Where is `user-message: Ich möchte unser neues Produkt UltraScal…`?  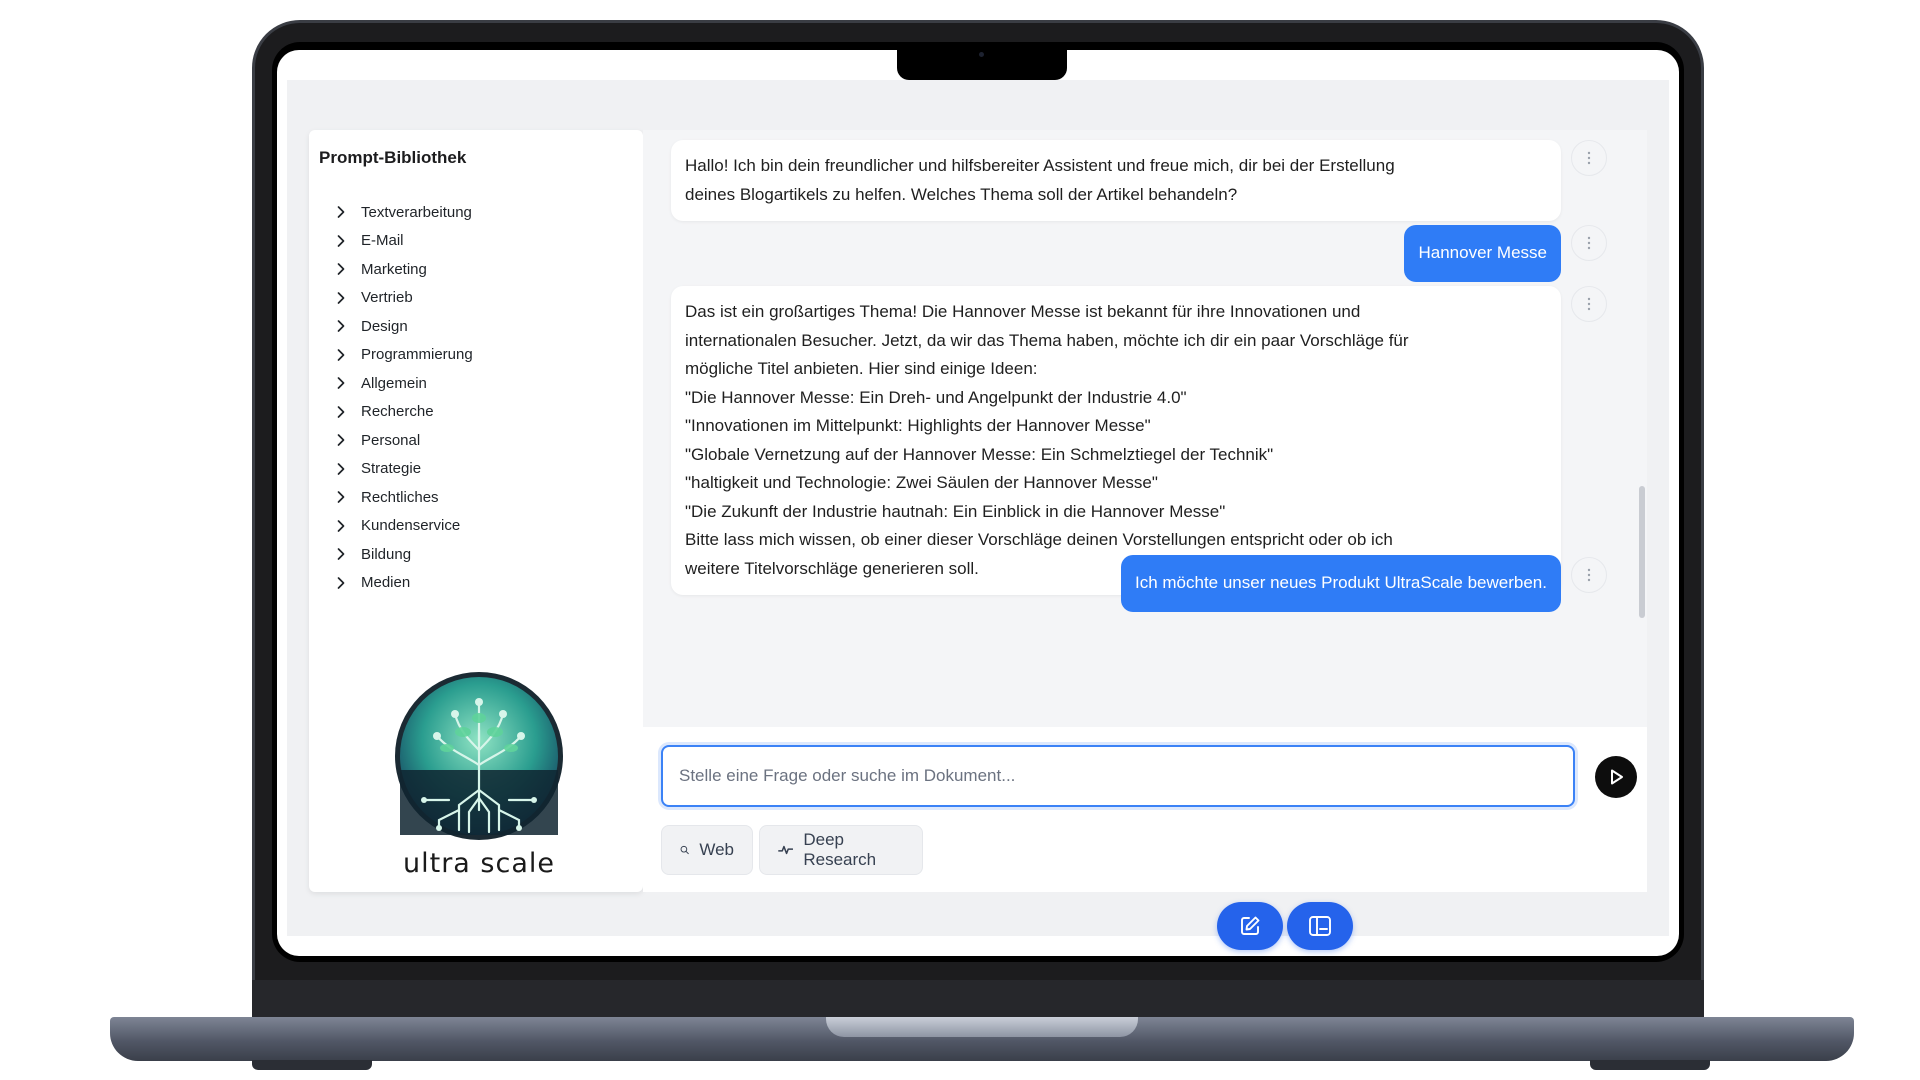 user-message: Ich möchte unser neues Produkt UltraScal… is located at coordinates (1340, 583).